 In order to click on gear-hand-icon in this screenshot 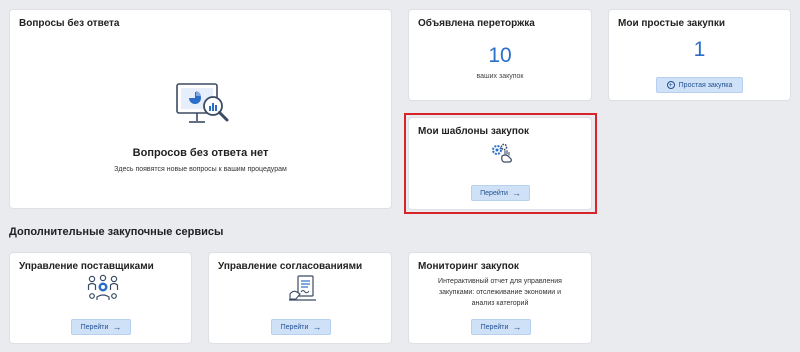, I will do `click(502, 154)`.